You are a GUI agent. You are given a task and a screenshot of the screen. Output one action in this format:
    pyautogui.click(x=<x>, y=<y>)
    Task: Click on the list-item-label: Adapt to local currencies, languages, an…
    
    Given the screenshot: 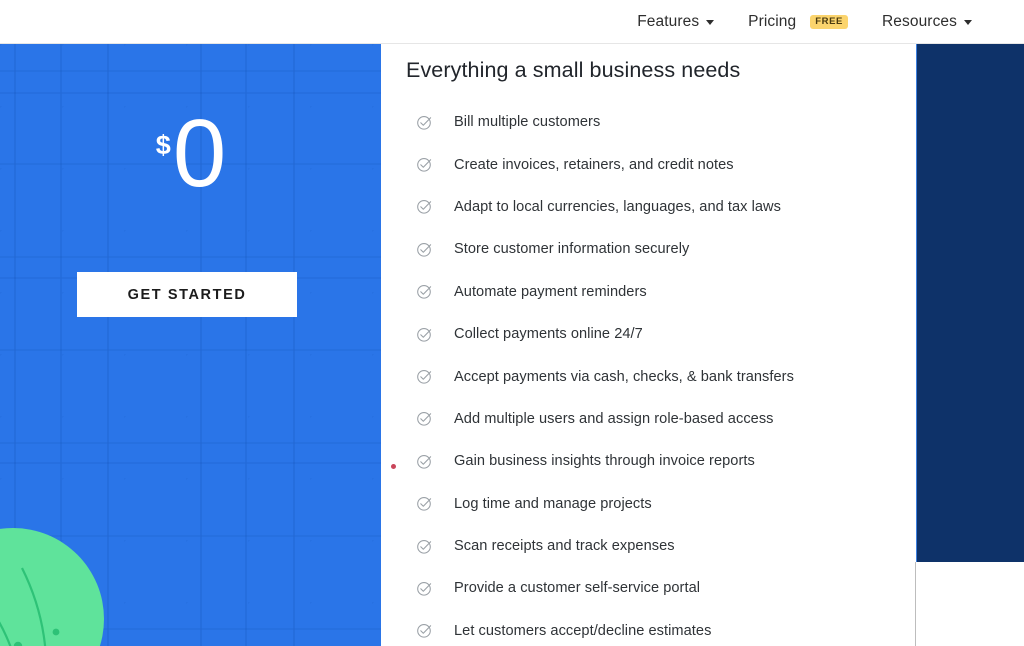 What is the action you would take?
    pyautogui.click(x=617, y=206)
    